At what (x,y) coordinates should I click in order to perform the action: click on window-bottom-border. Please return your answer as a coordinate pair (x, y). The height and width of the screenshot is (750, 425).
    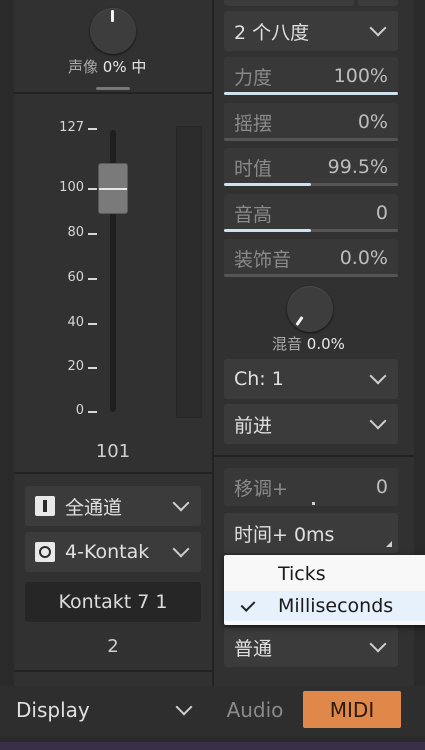
    Looking at the image, I should click on (212, 746).